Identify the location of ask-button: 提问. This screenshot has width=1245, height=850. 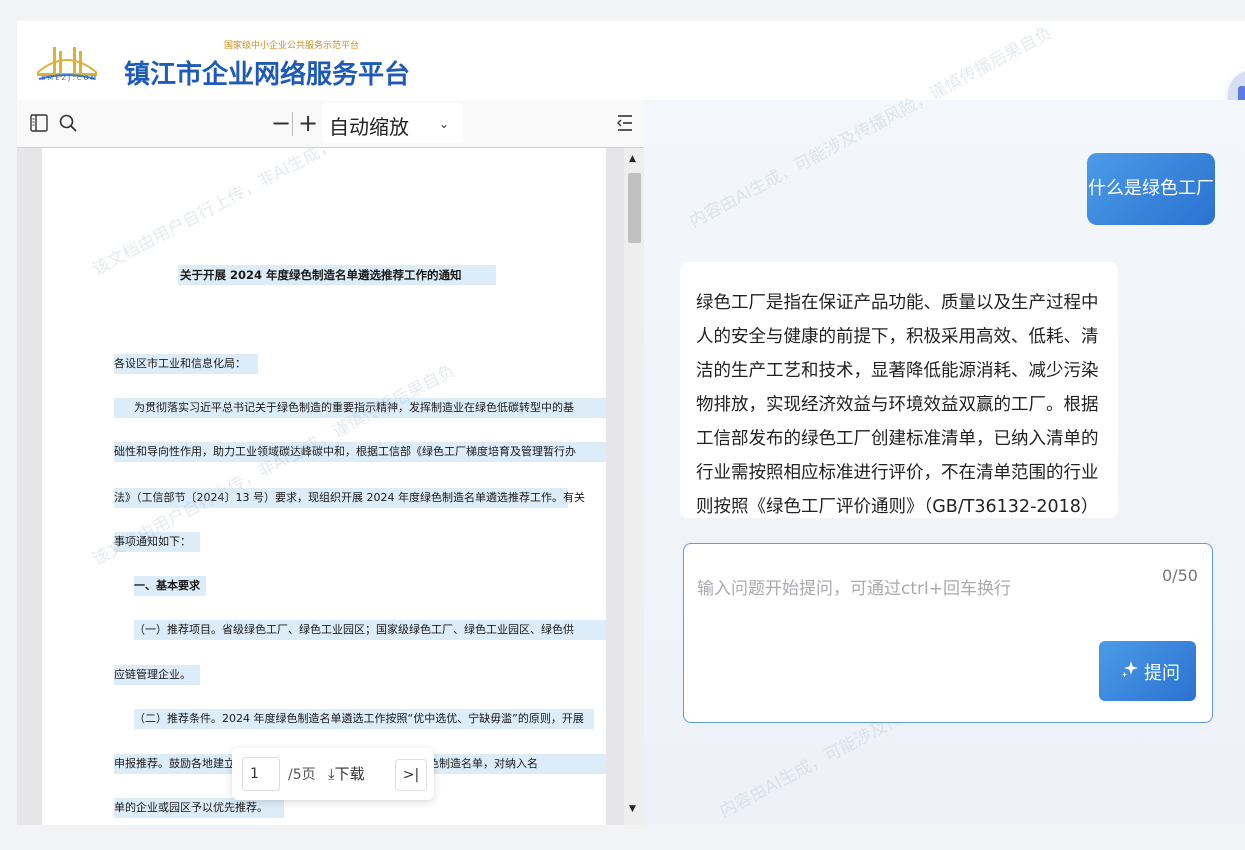
(1147, 671).